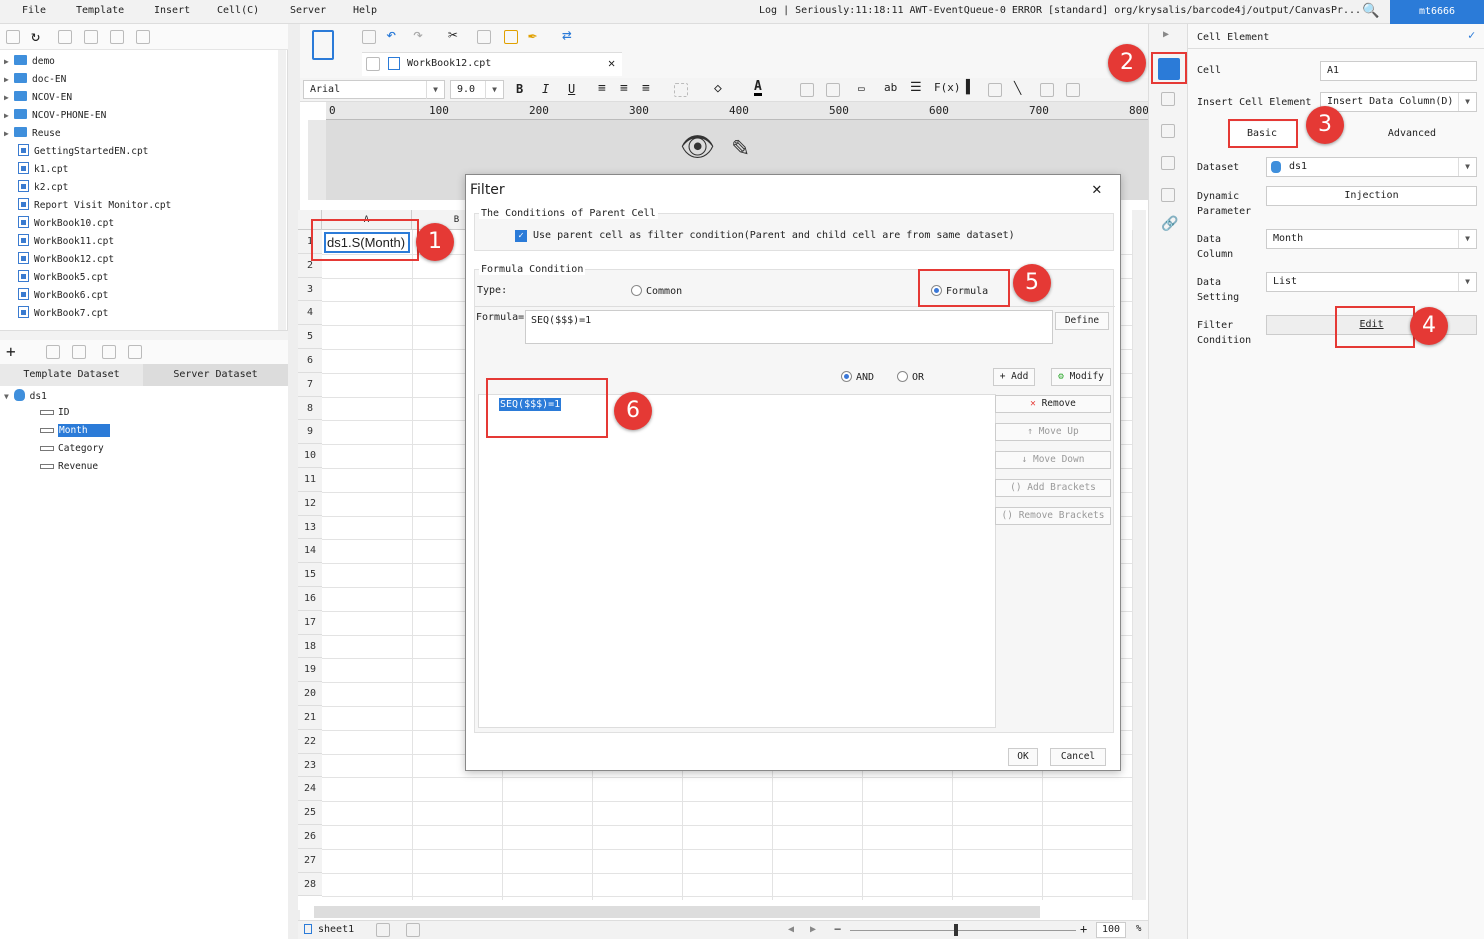 The width and height of the screenshot is (1484, 939). I want to click on row-header: 18, so click(310, 646).